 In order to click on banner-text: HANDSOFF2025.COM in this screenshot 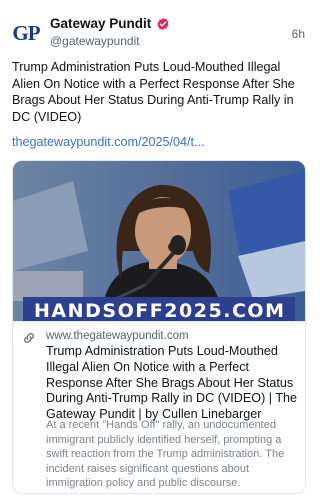, I will do `click(159, 310)`.